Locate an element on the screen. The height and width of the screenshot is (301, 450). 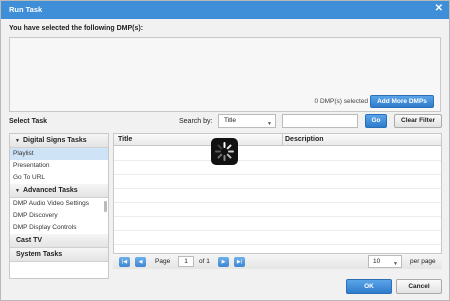
add-more-dmps-button: Add More DMPs is located at coordinates (402, 101).